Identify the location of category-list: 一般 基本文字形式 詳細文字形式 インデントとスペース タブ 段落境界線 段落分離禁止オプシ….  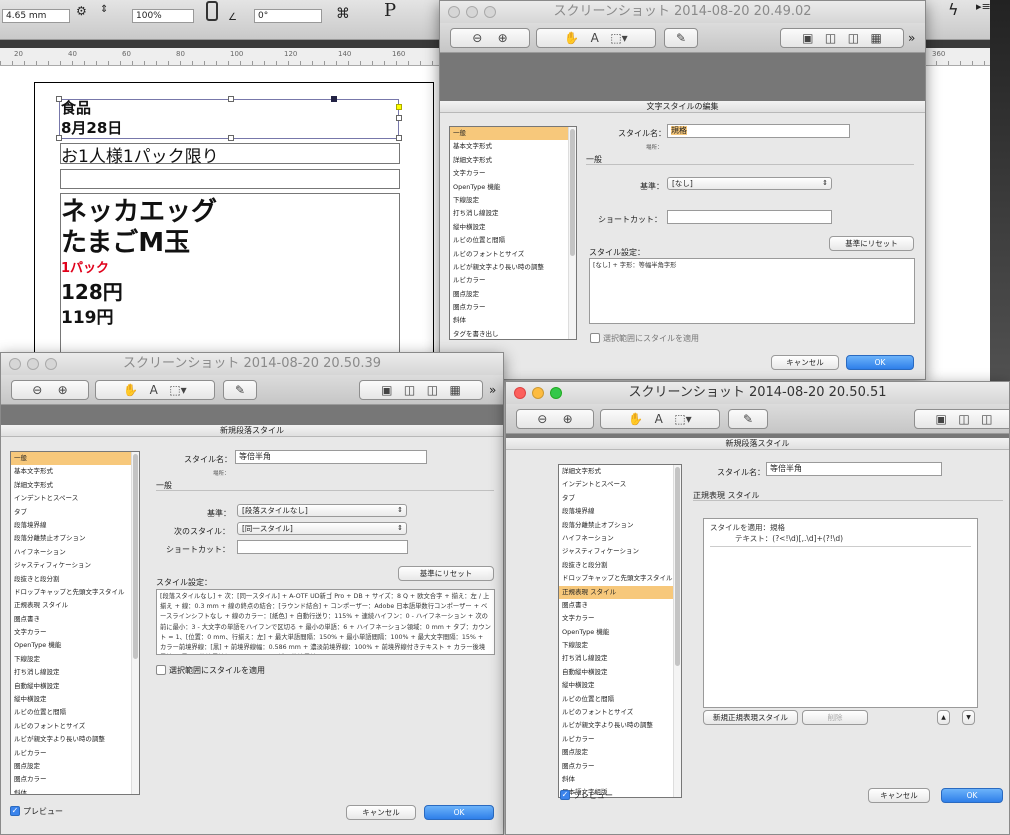
(75, 623).